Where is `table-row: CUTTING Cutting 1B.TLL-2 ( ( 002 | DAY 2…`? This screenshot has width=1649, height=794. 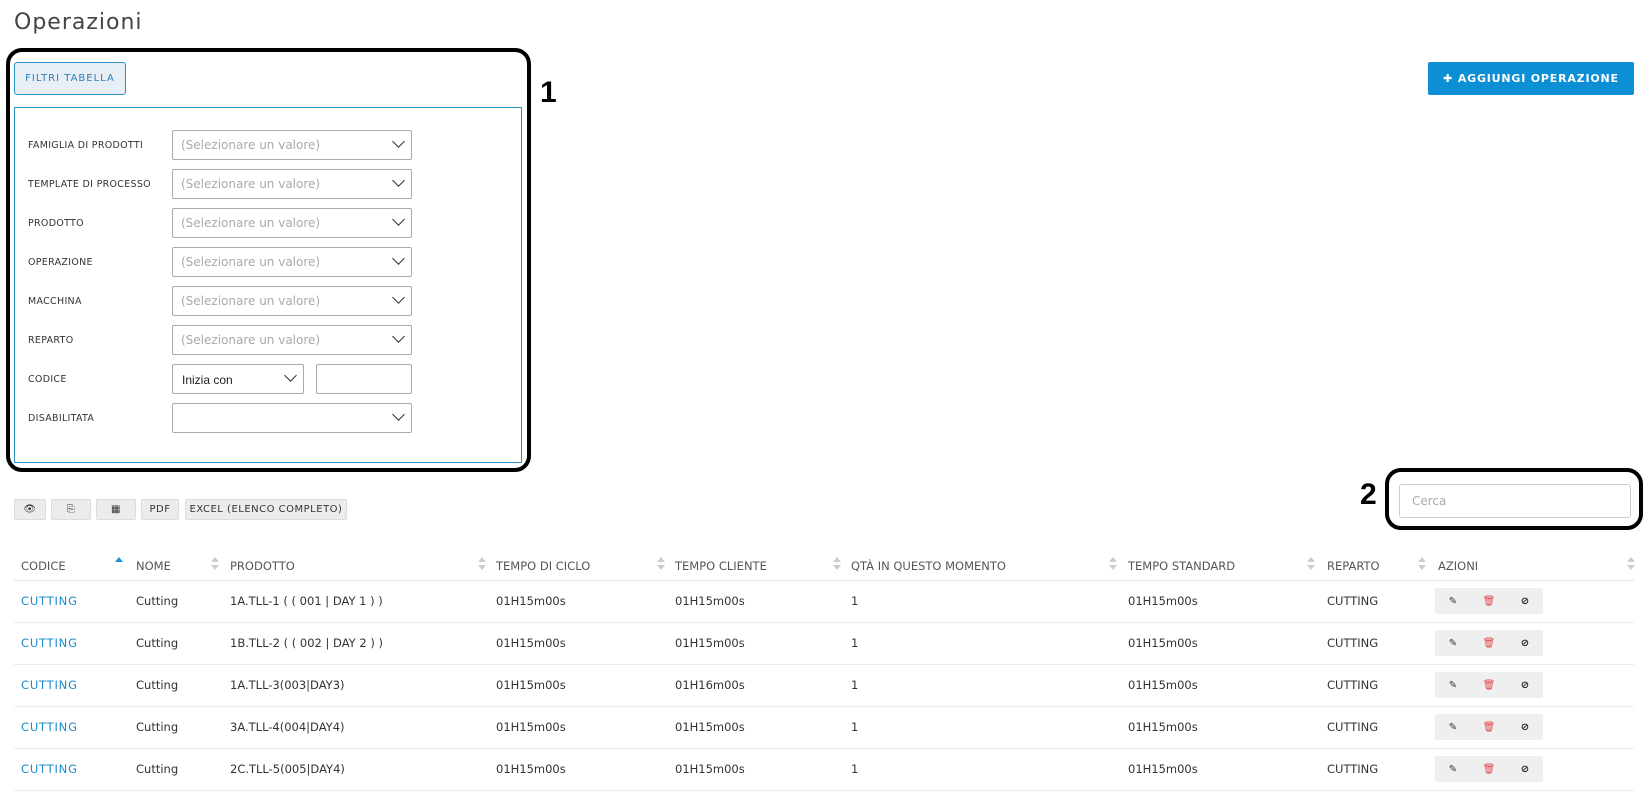
table-row: CUTTING Cutting 1B.TLL-2 ( ( 002 | DAY 2… is located at coordinates (824, 644).